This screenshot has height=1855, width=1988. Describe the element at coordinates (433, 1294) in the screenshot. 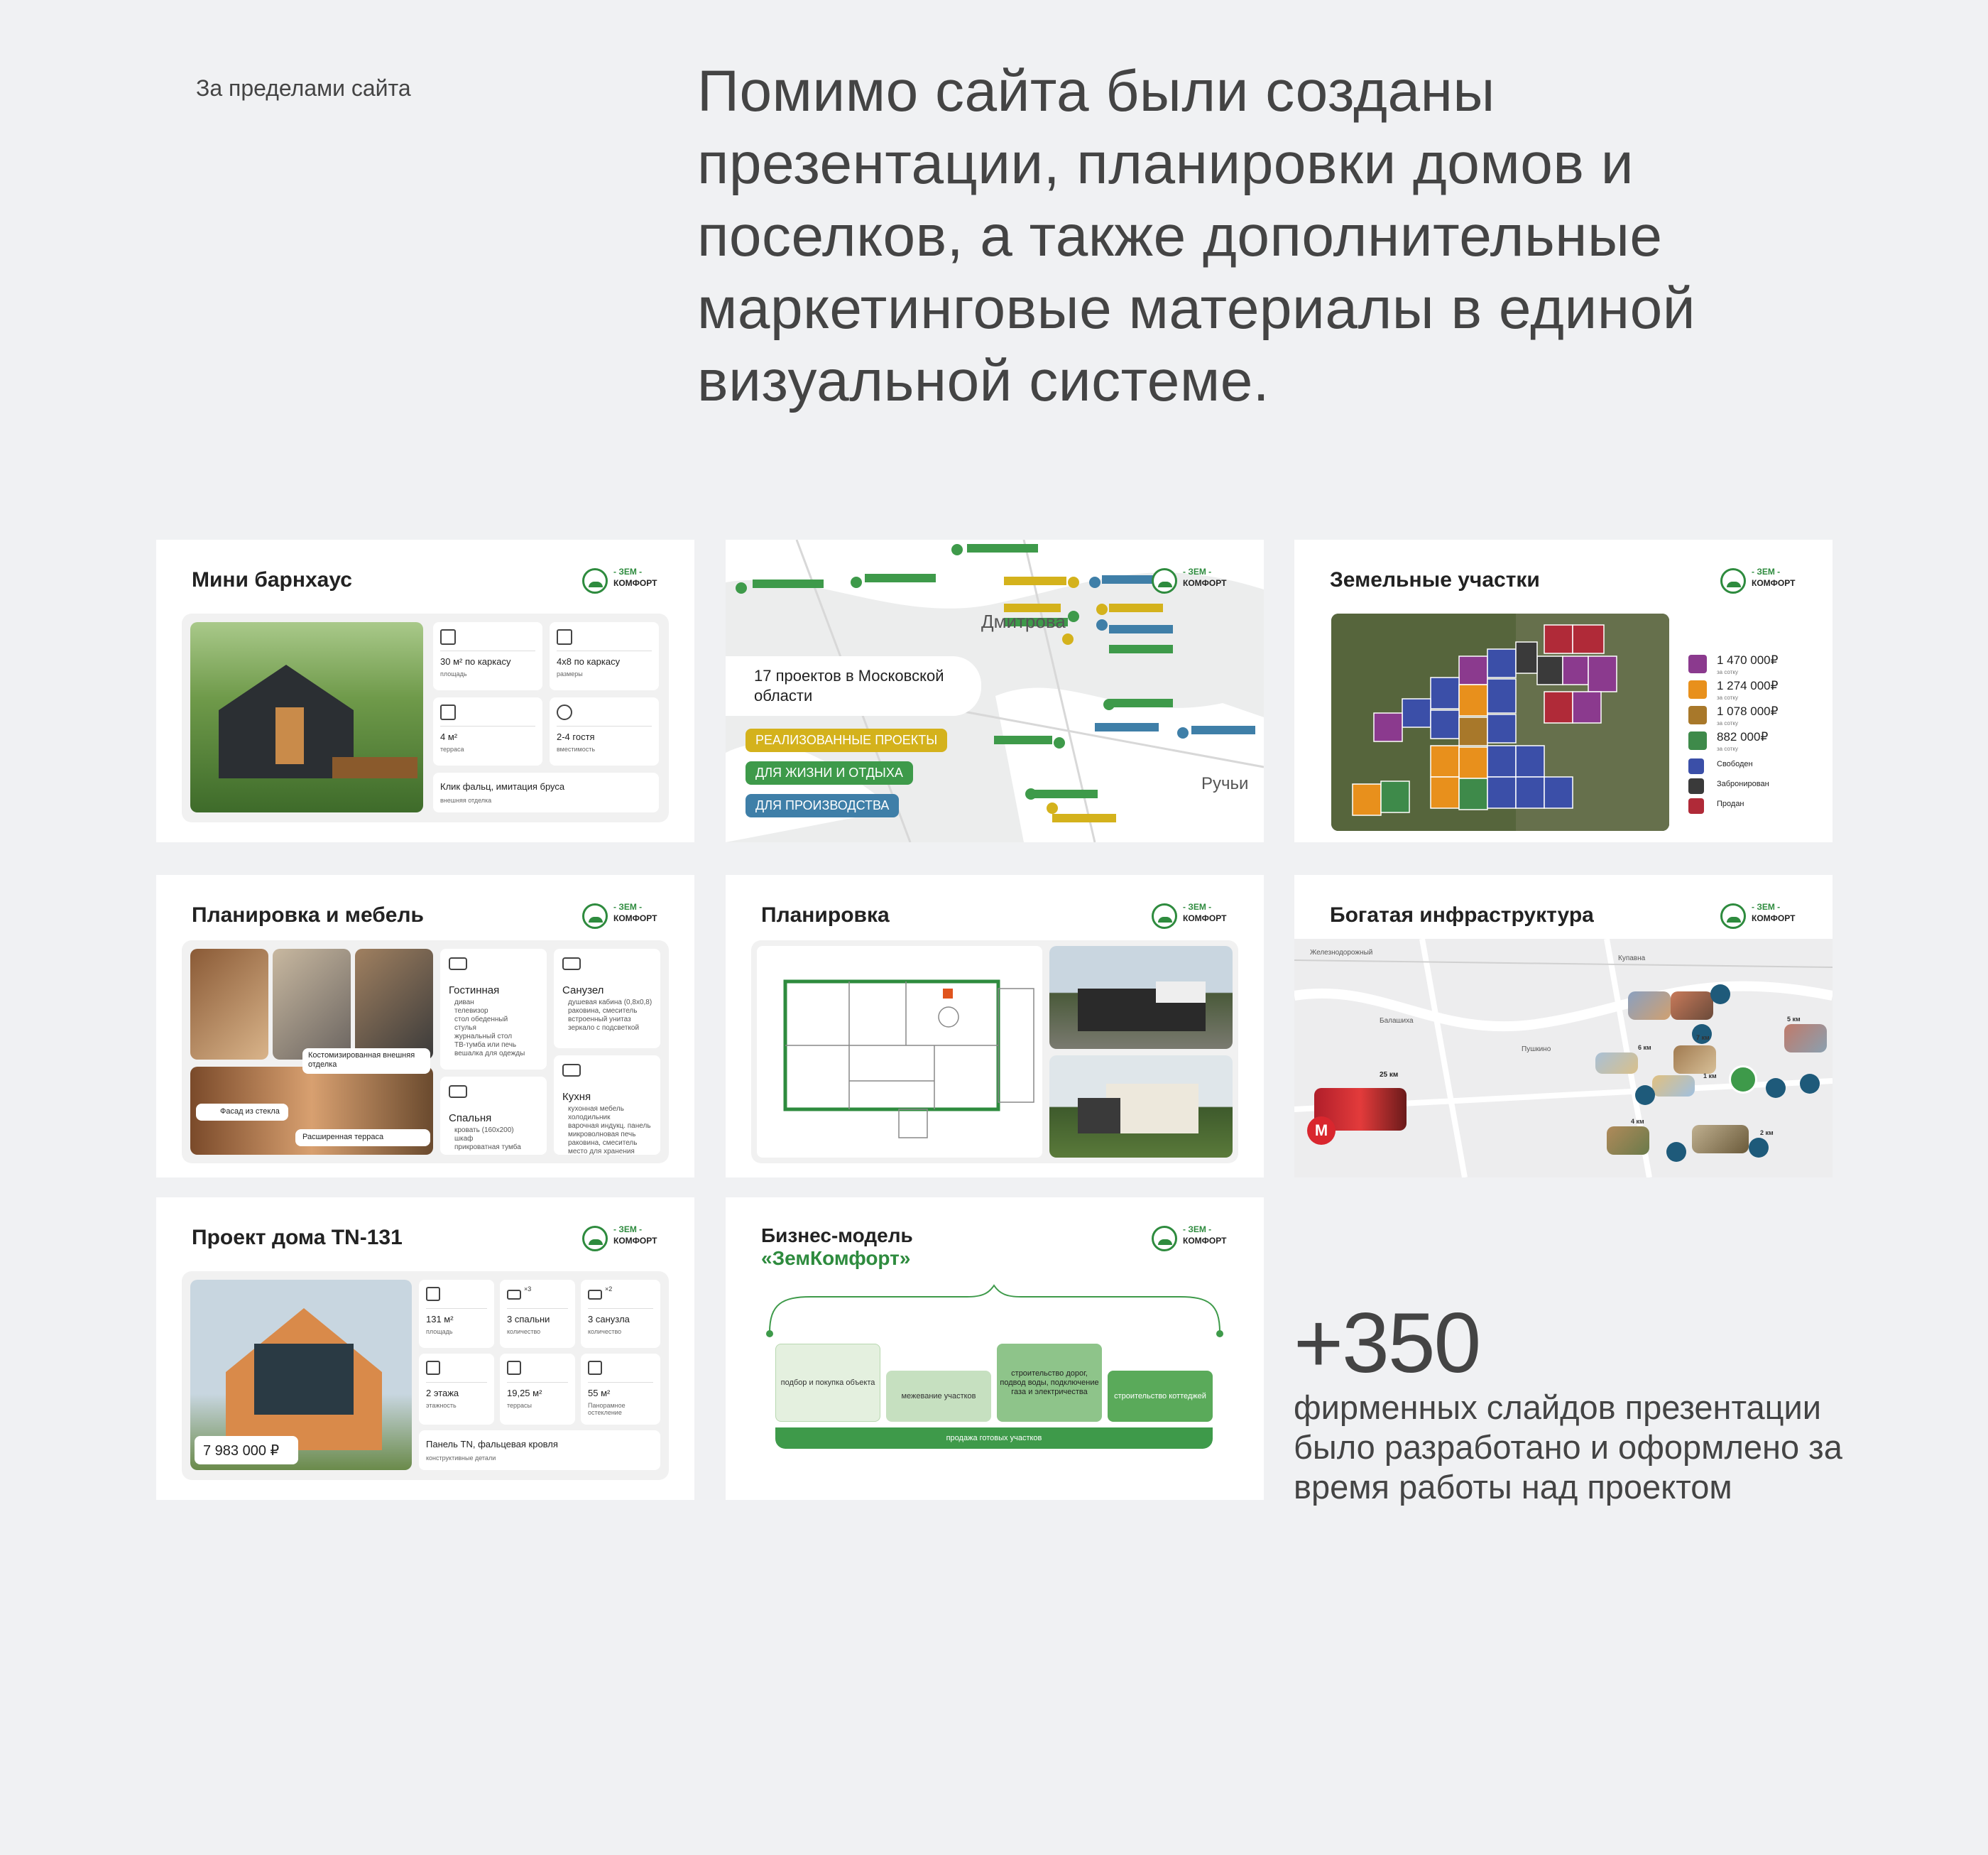

I see `area-icon` at that location.